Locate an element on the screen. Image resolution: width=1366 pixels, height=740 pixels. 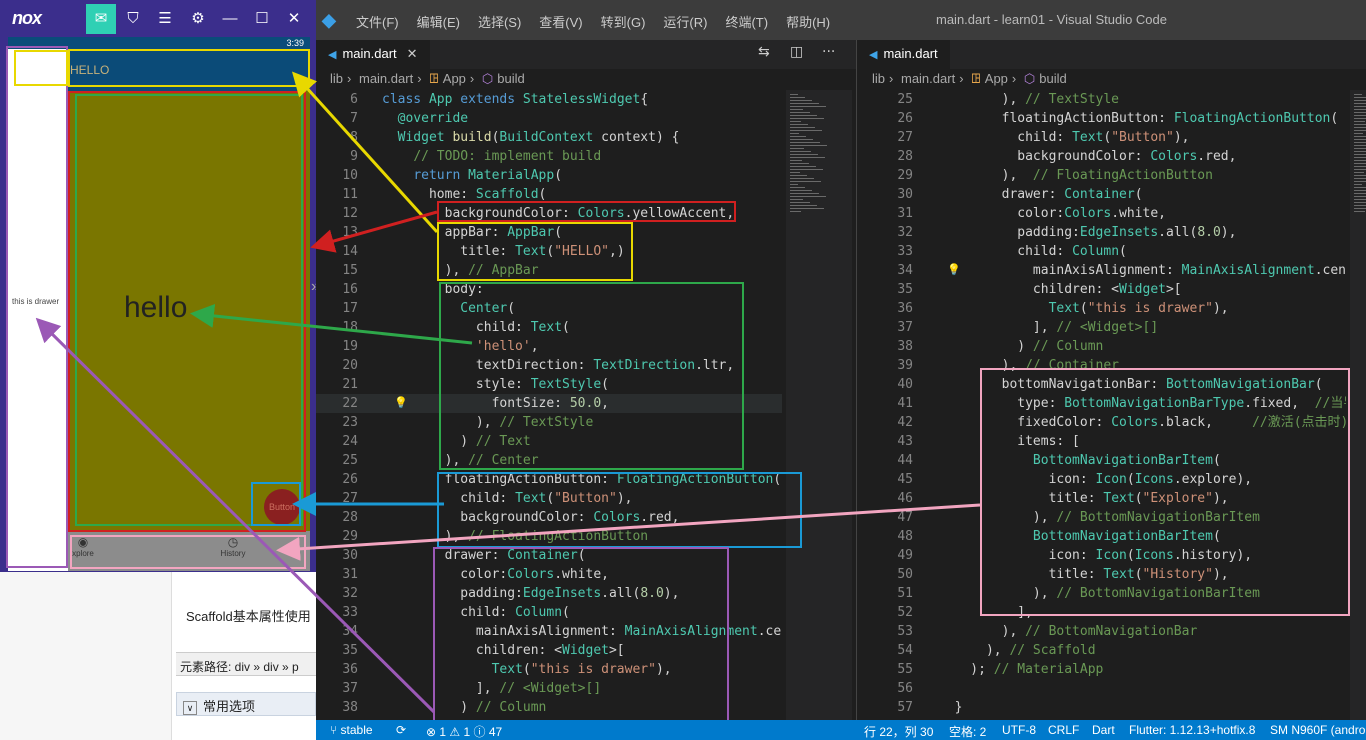
line-number: 11 is located at coordinates (350, 194).